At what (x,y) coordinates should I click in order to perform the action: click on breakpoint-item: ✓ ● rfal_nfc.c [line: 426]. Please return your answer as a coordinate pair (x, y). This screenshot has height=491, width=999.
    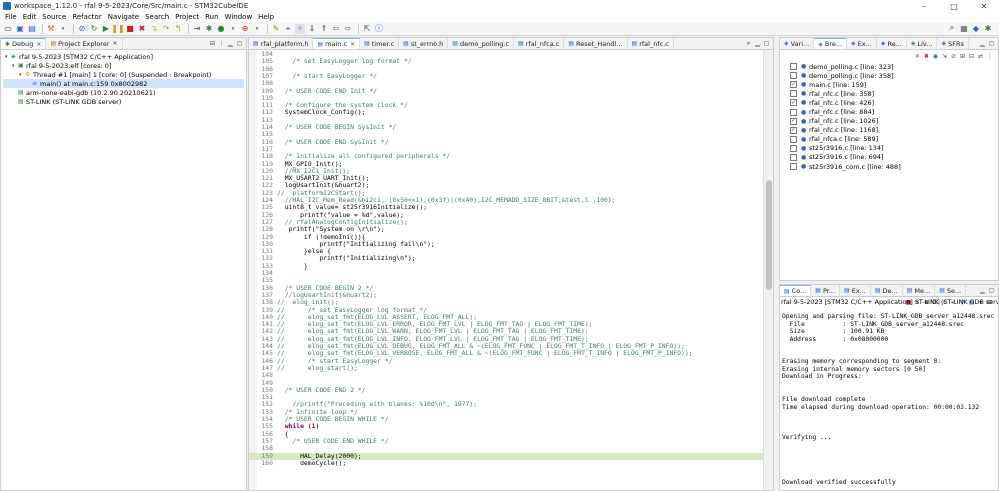
    Looking at the image, I should click on (889, 102).